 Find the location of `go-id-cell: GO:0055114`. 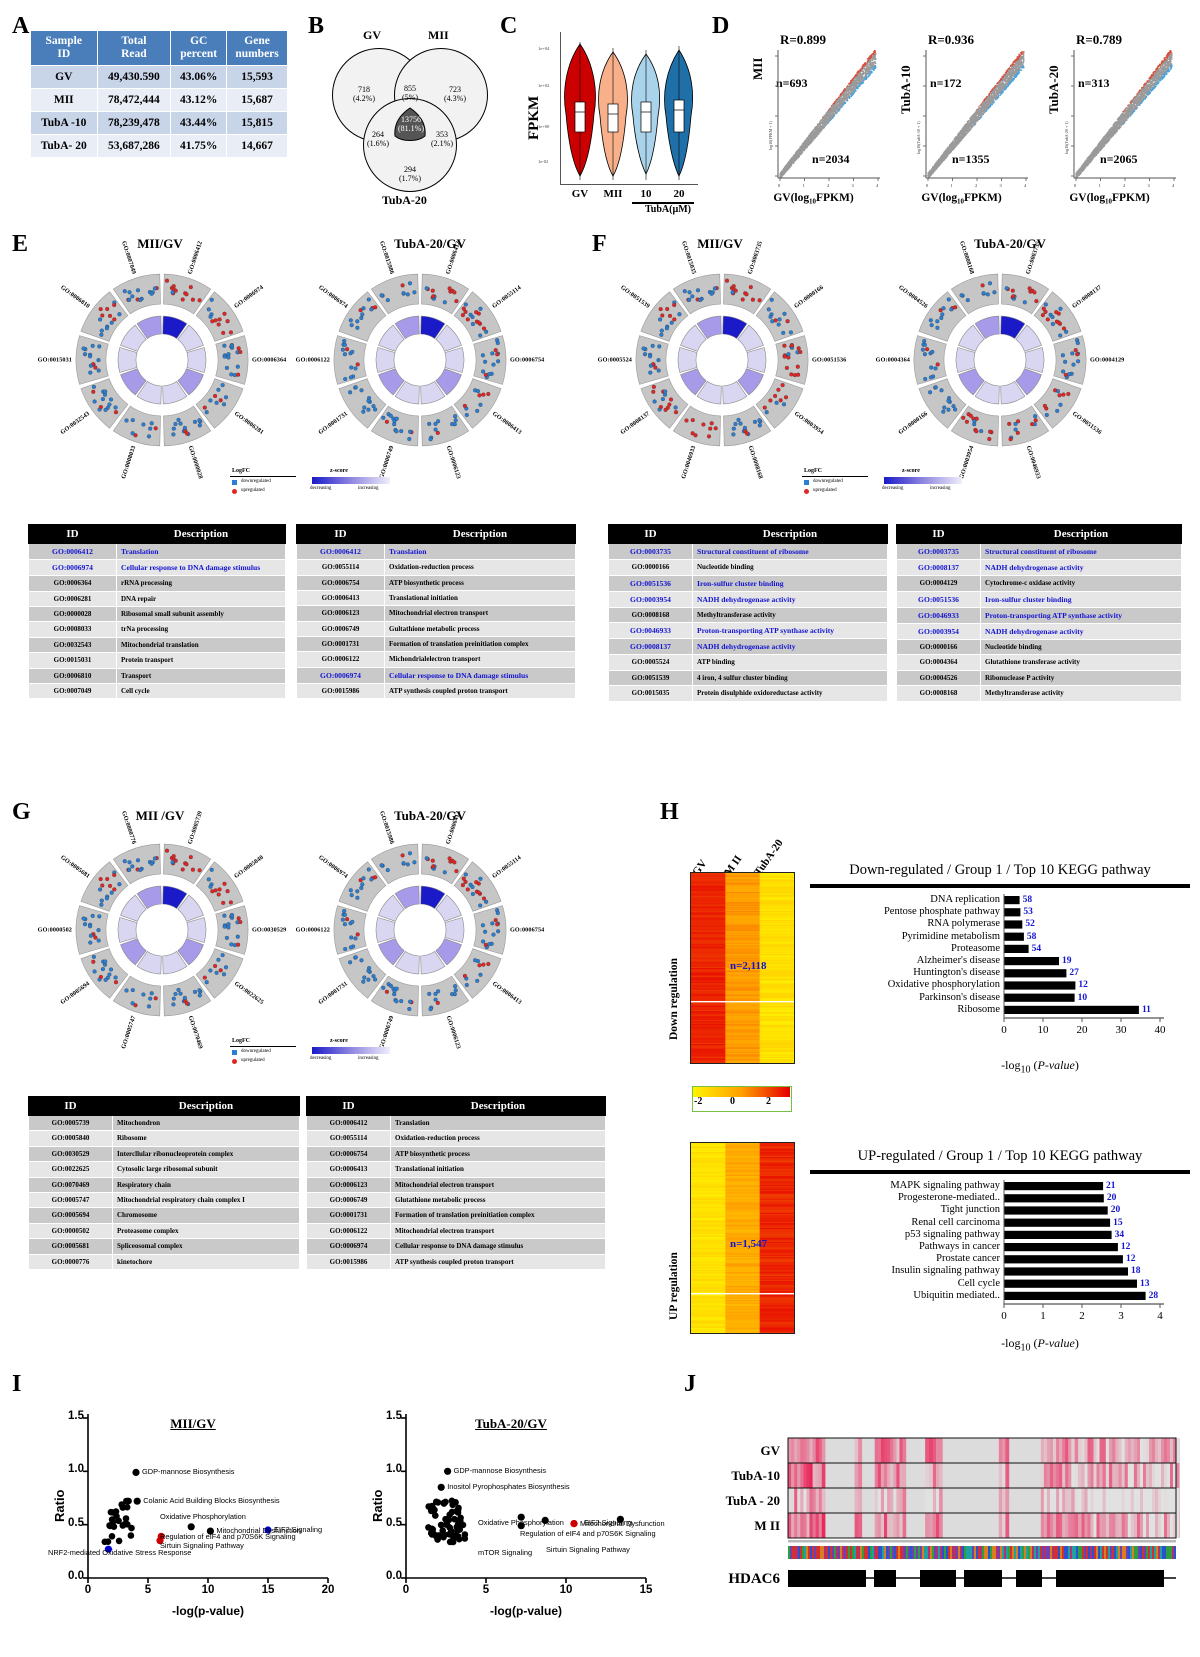

go-id-cell: GO:0055114 is located at coordinates (348, 1138).